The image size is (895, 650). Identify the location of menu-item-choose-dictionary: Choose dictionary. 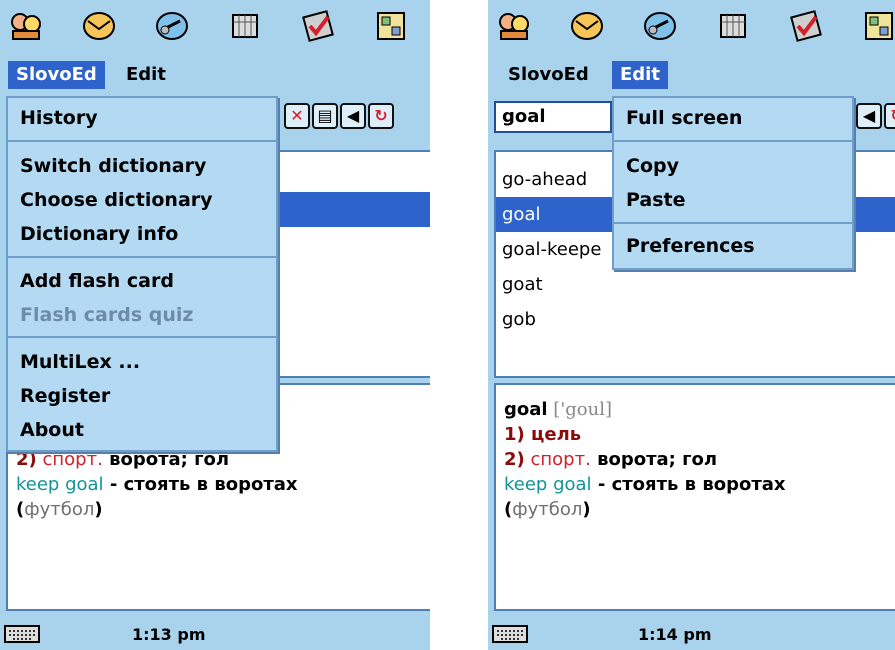
(142, 200).